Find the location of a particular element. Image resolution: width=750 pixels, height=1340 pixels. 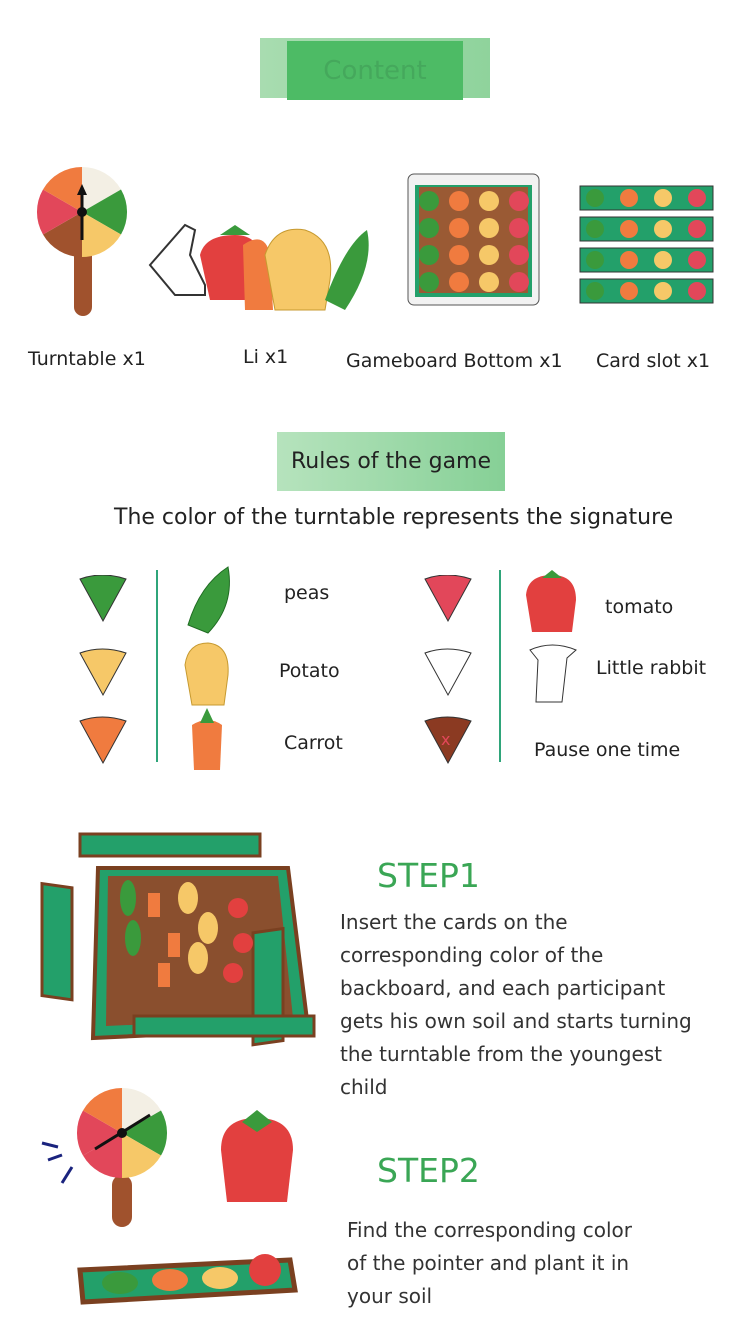

content-header: Content is located at coordinates (375, 70).